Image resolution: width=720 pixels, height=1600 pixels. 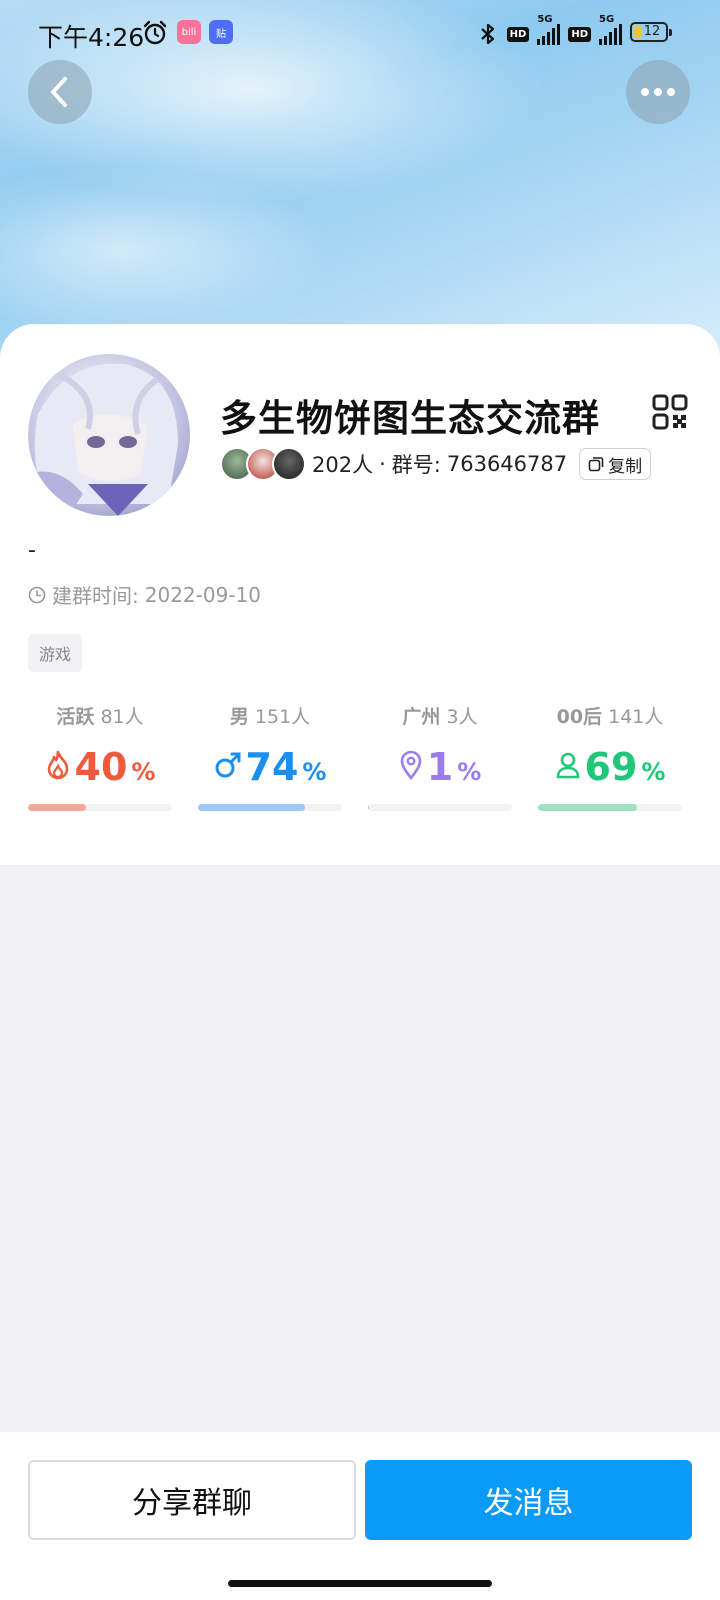 I want to click on stat-value: 74 %, so click(x=270, y=767).